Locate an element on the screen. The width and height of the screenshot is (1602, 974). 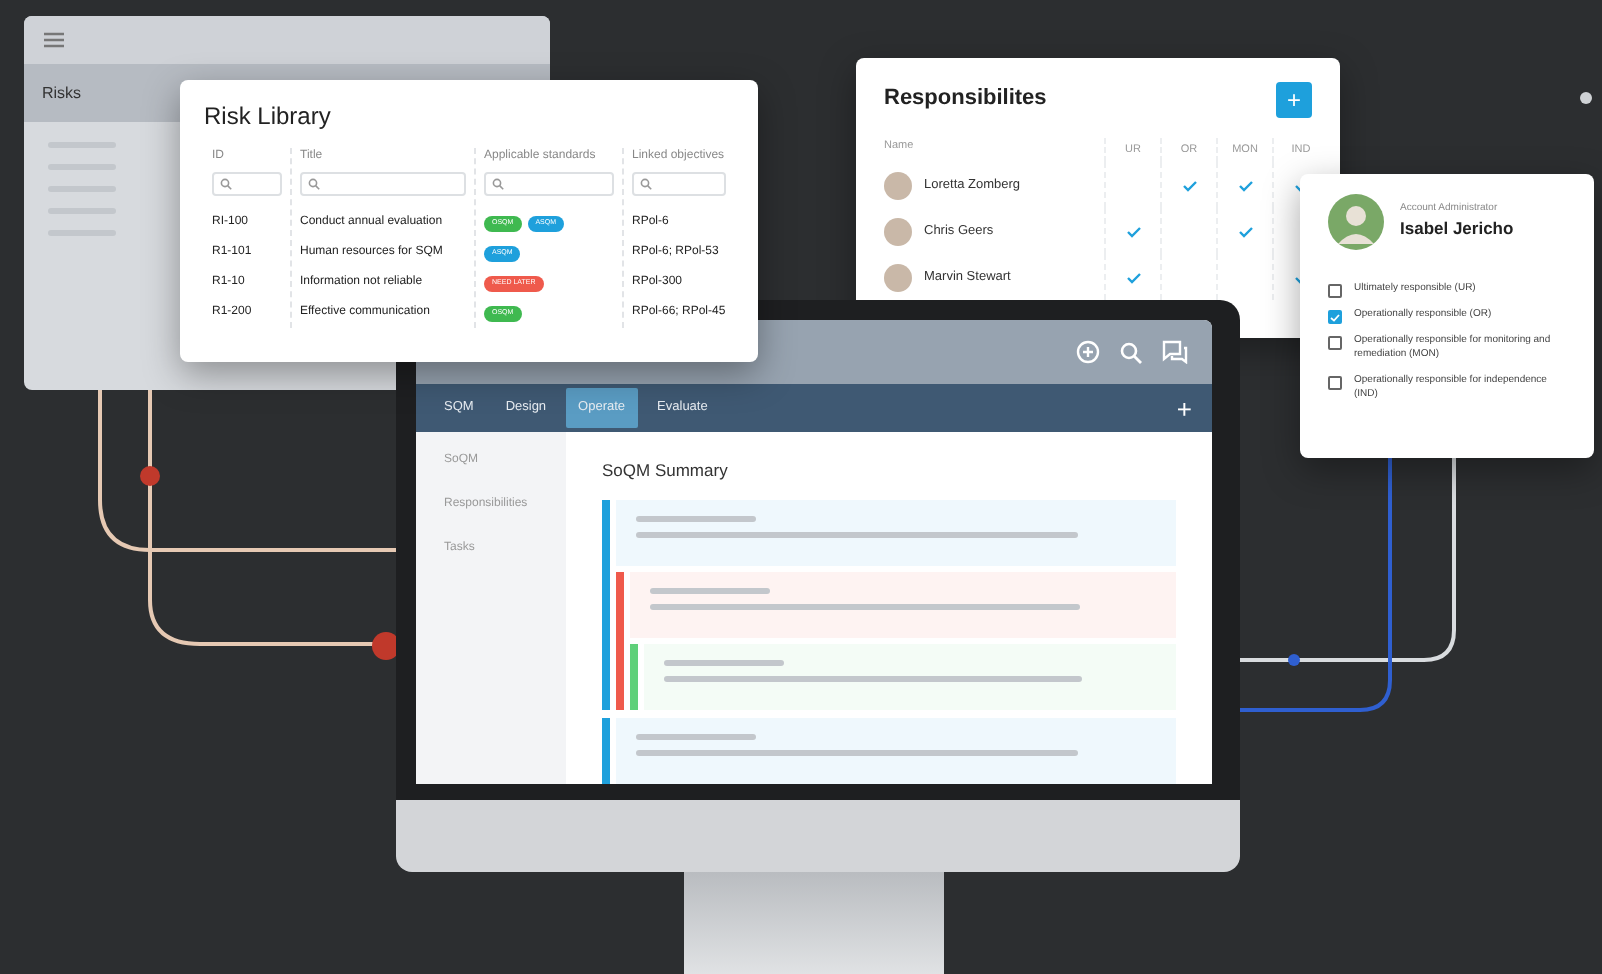
card-title: Risk Library is located at coordinates (268, 116).